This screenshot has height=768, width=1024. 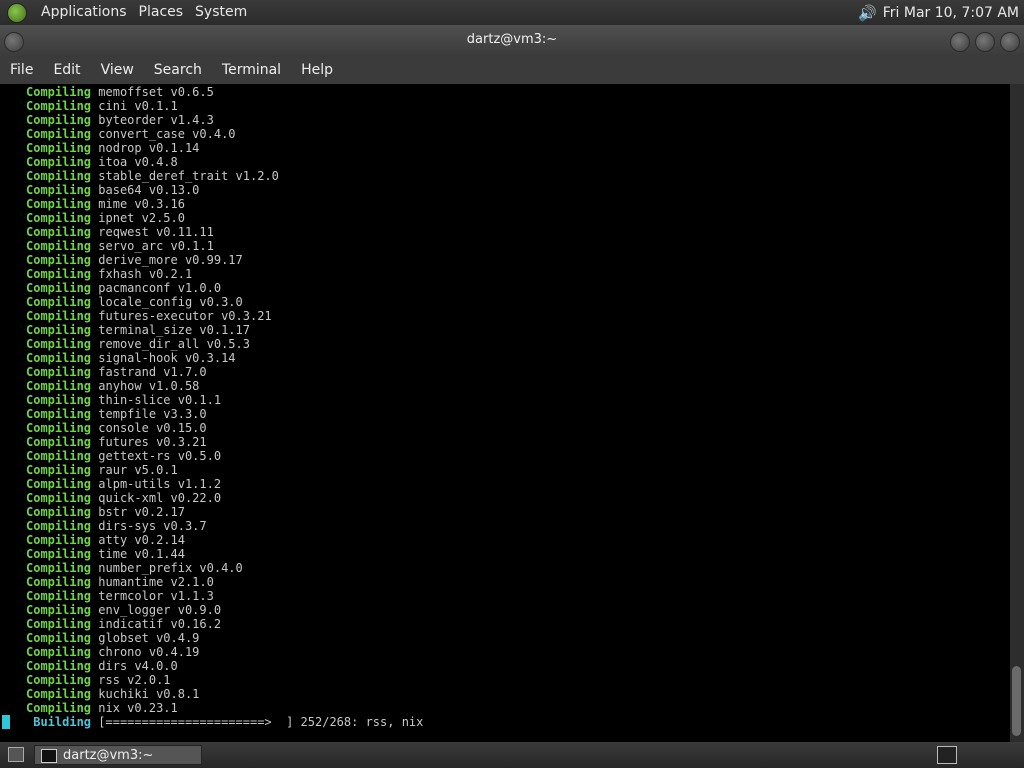 I want to click on terminal-line: Compiling termcolor v1.1.3, so click(x=224, y=596).